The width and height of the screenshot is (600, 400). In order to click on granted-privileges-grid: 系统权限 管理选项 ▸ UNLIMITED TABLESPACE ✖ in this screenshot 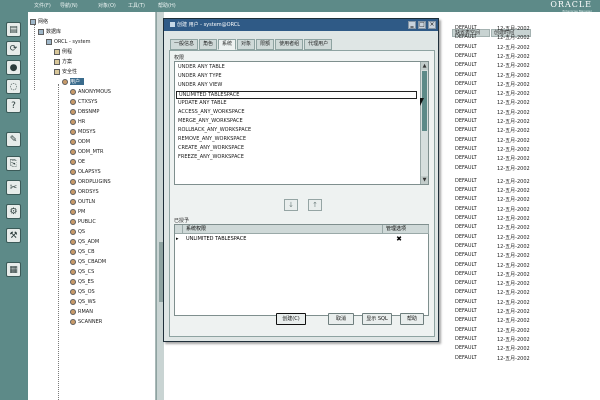, I will do `click(301, 270)`.